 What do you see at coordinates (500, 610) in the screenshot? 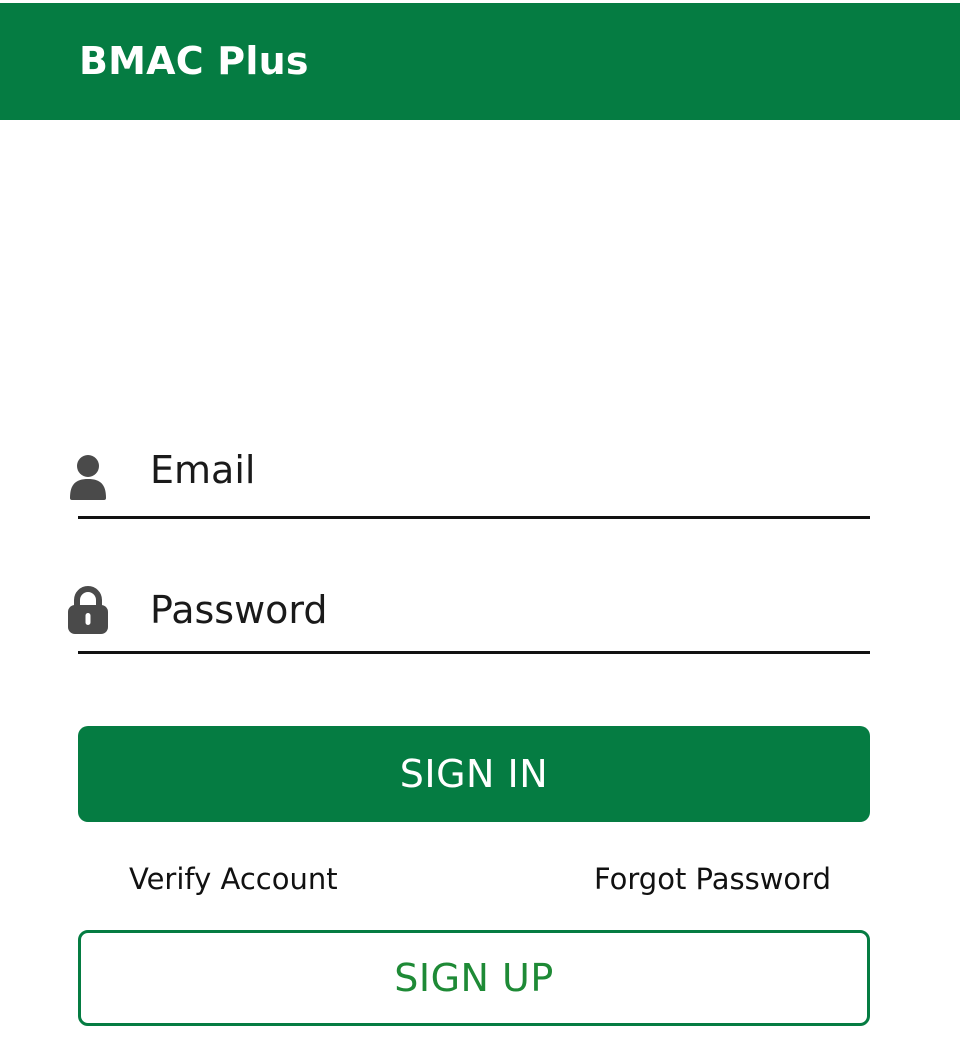
I see `password-input` at bounding box center [500, 610].